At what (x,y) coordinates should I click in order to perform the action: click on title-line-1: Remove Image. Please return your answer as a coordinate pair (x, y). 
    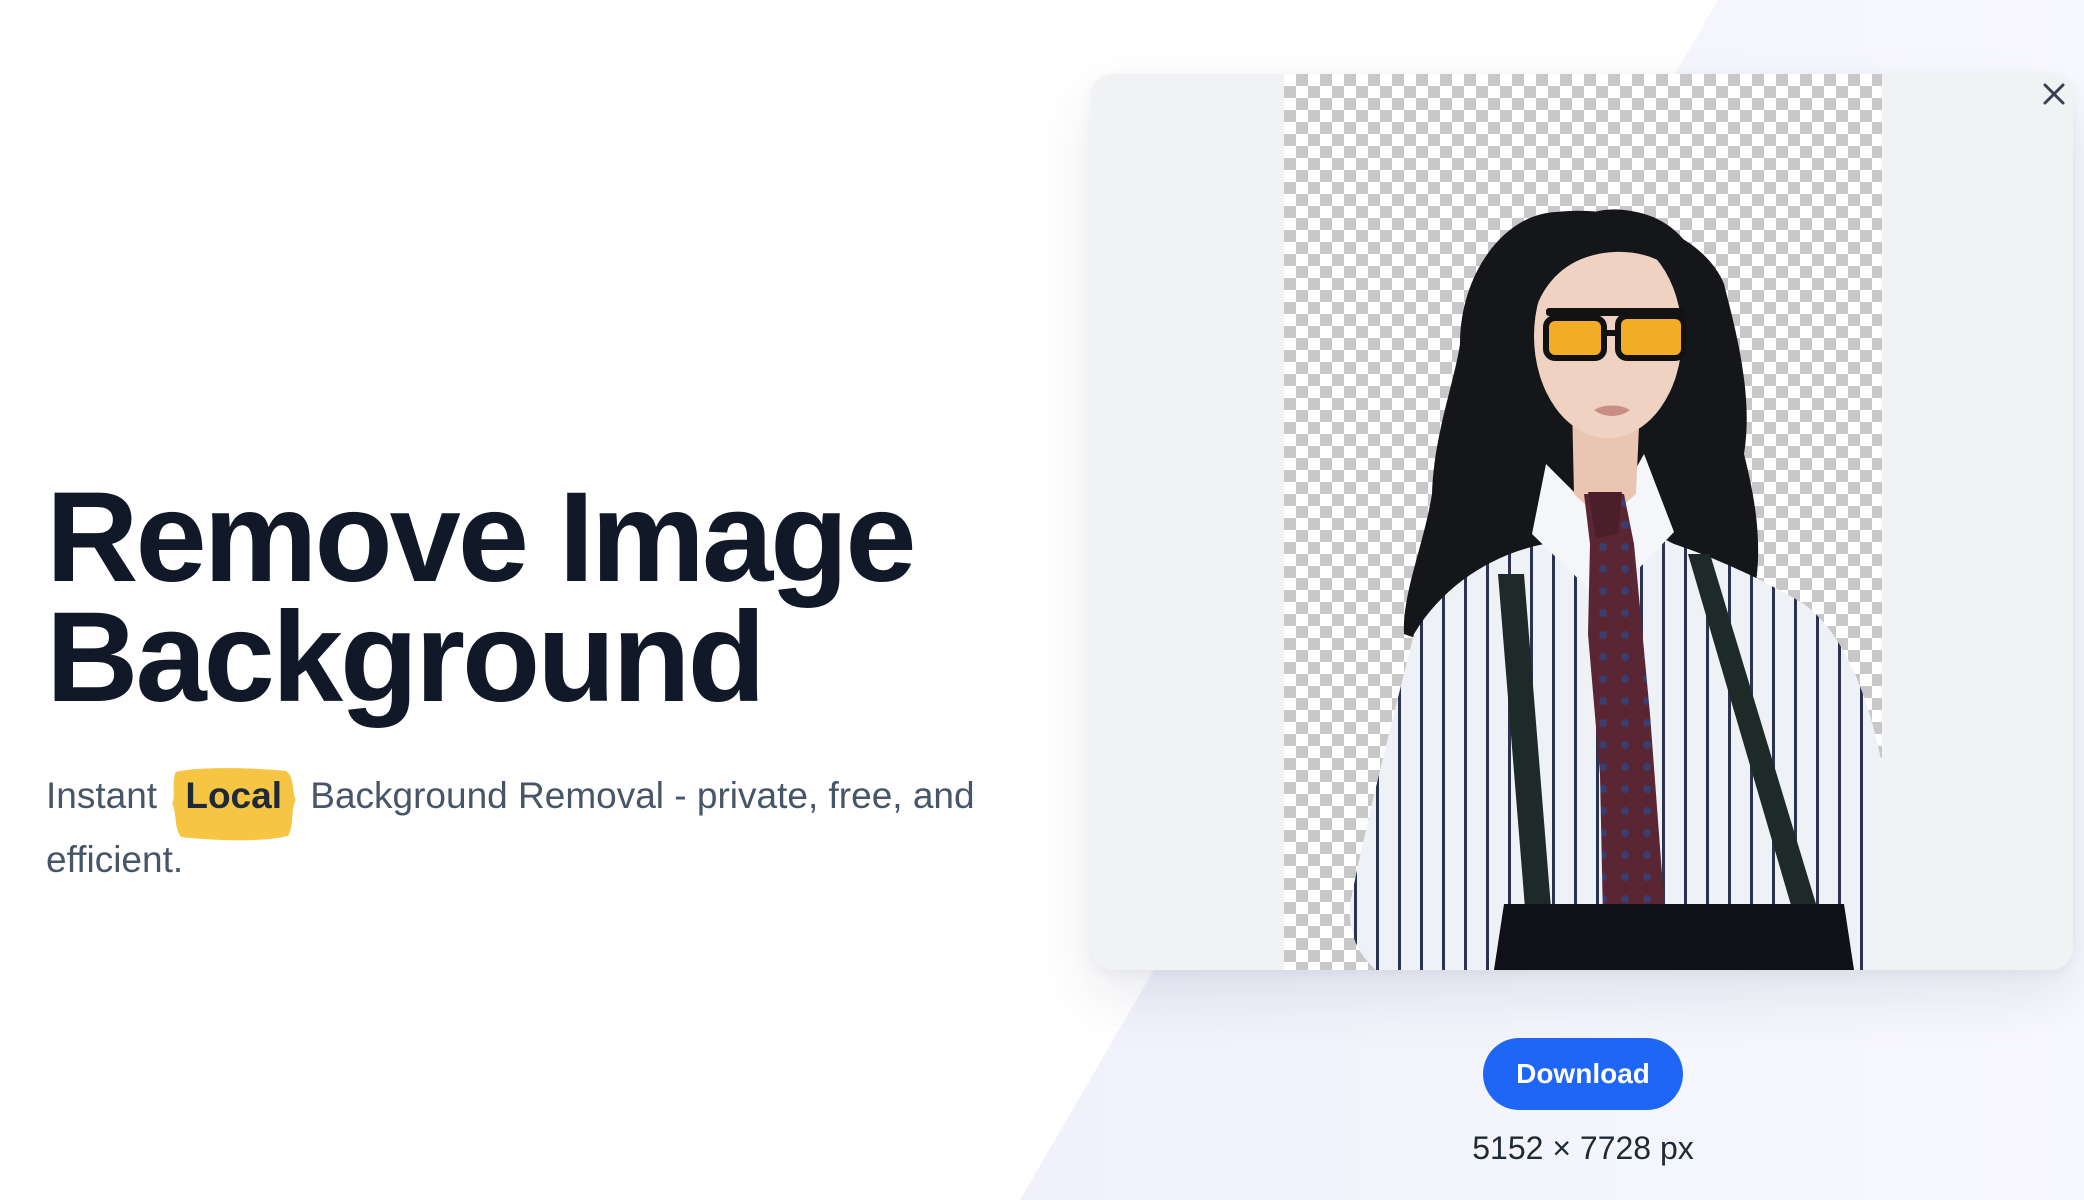
    Looking at the image, I should click on (481, 537).